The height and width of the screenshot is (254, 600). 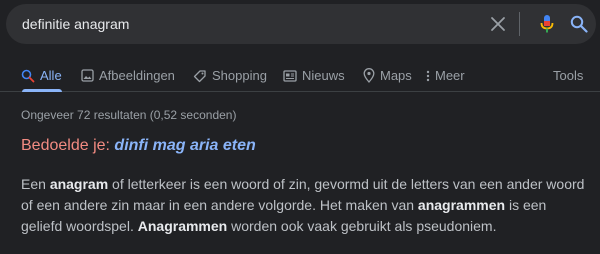 What do you see at coordinates (239, 75) in the screenshot?
I see `tab-label: Shopping` at bounding box center [239, 75].